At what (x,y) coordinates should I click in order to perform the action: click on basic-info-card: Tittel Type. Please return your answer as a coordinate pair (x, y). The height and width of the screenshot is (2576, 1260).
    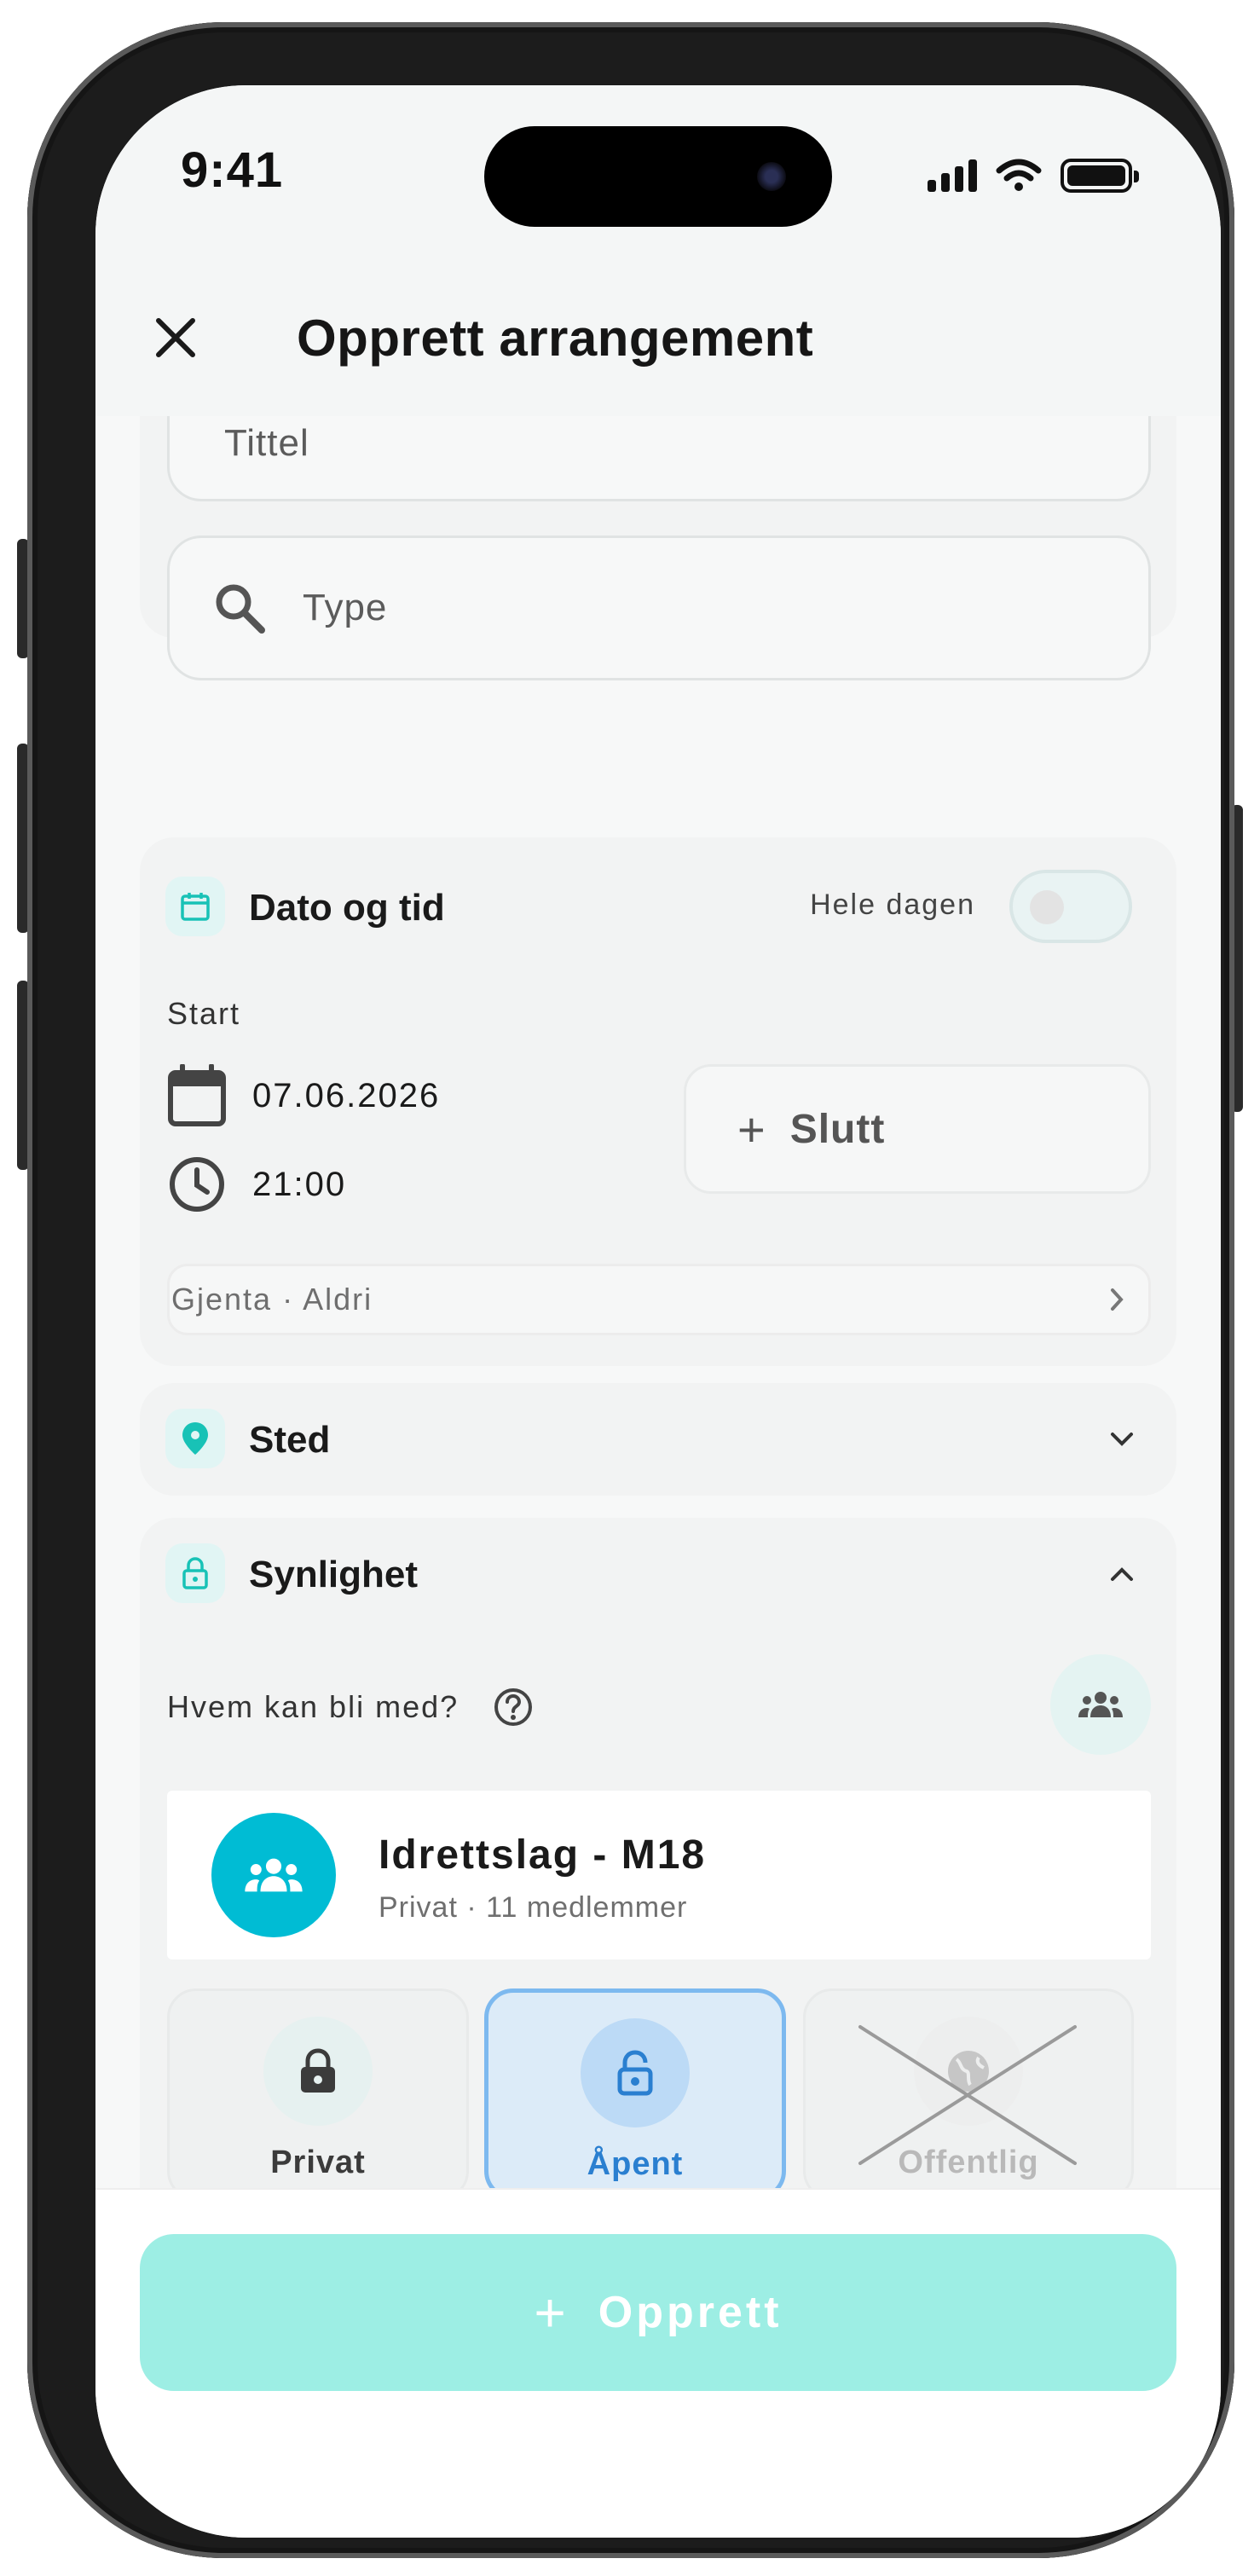
    Looking at the image, I should click on (658, 548).